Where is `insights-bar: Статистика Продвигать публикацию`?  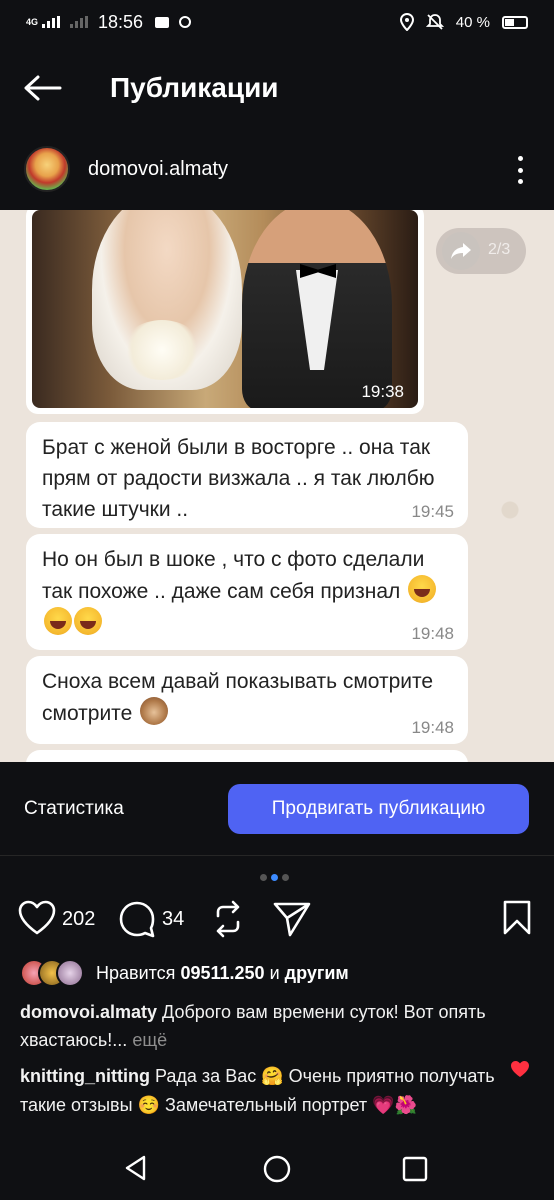 insights-bar: Статистика Продвигать публикацию is located at coordinates (277, 809).